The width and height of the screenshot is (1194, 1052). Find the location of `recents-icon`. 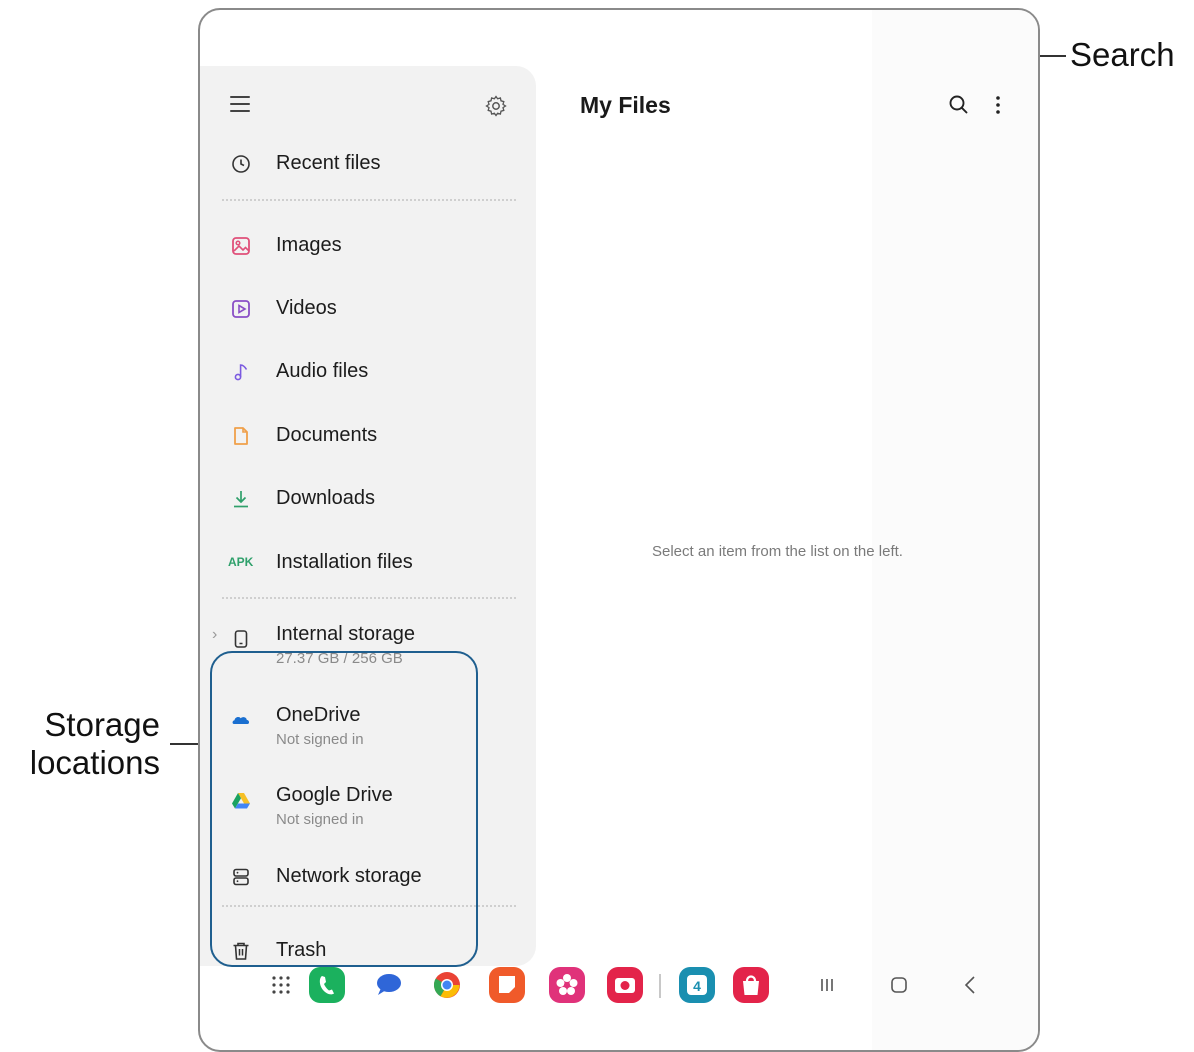

recents-icon is located at coordinates (827, 985).